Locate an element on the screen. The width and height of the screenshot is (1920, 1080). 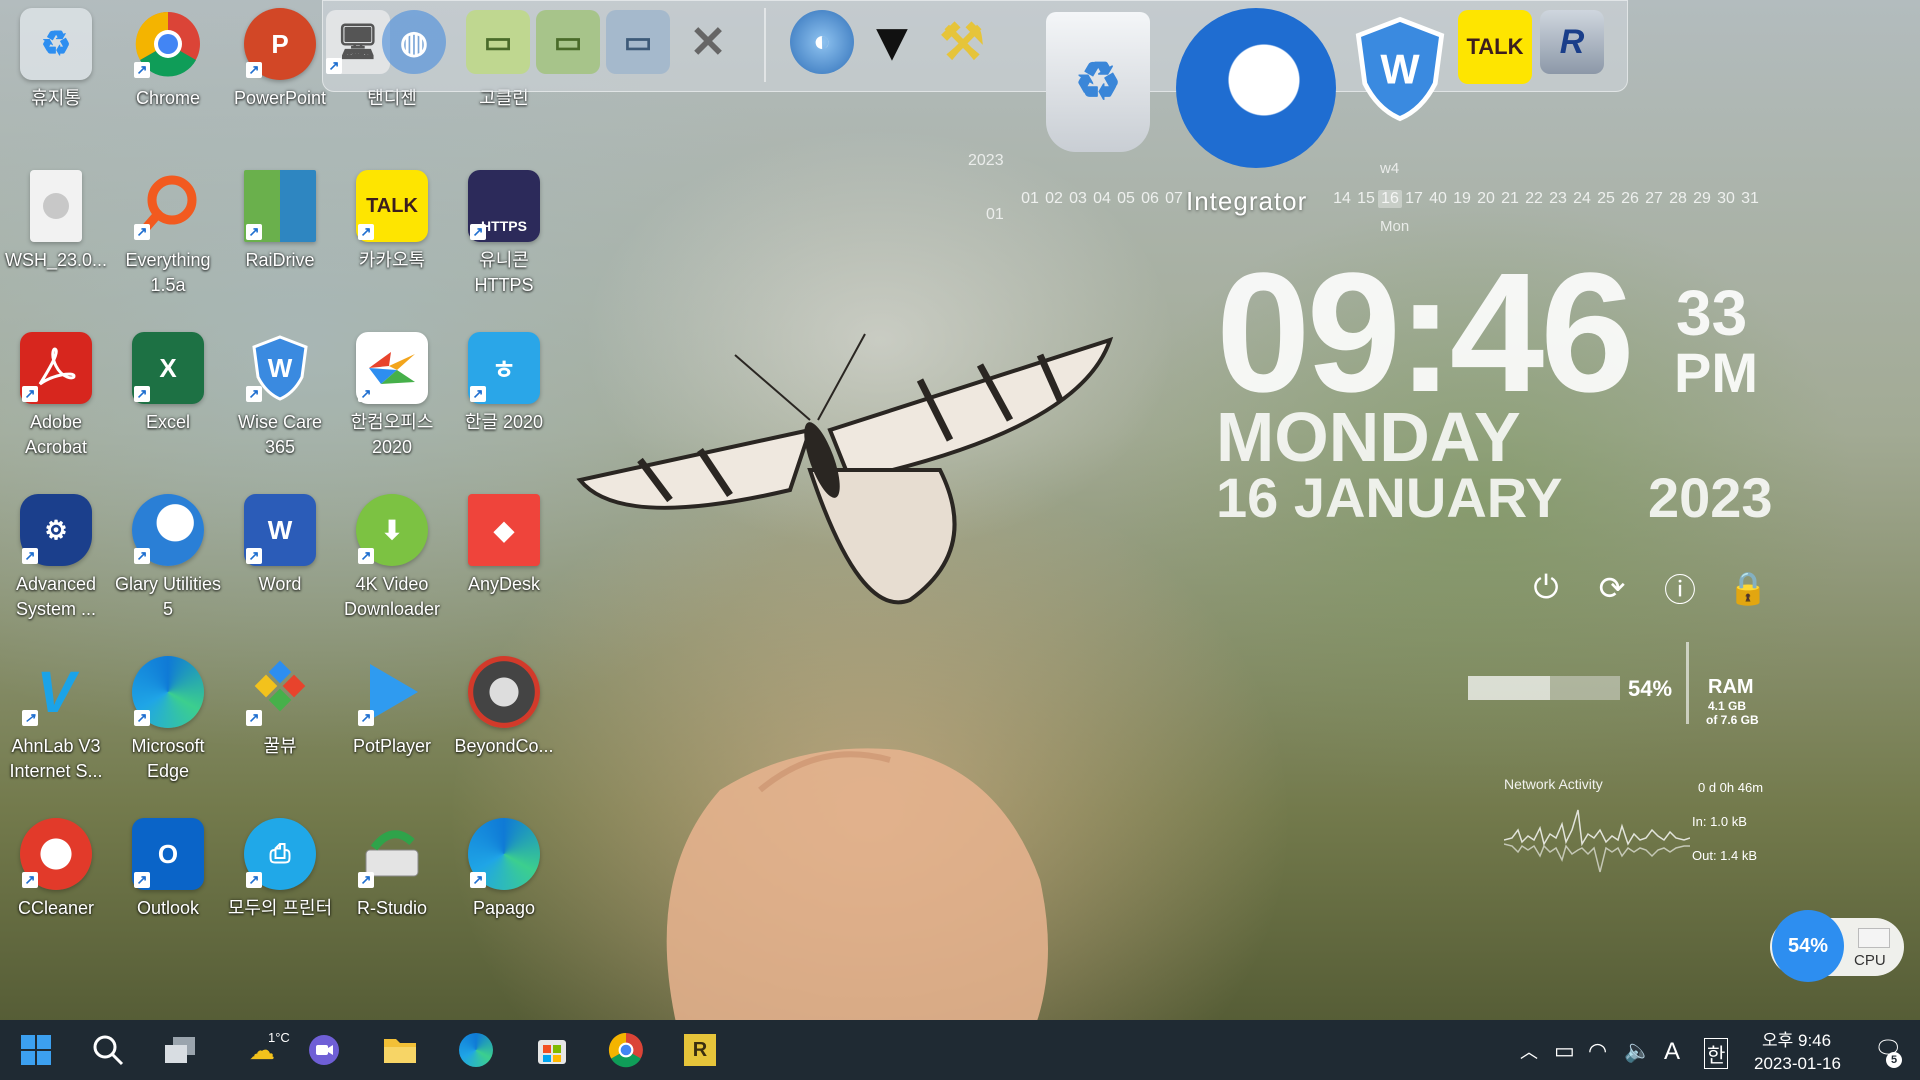
calendar-day: 15 is located at coordinates (1366, 198).